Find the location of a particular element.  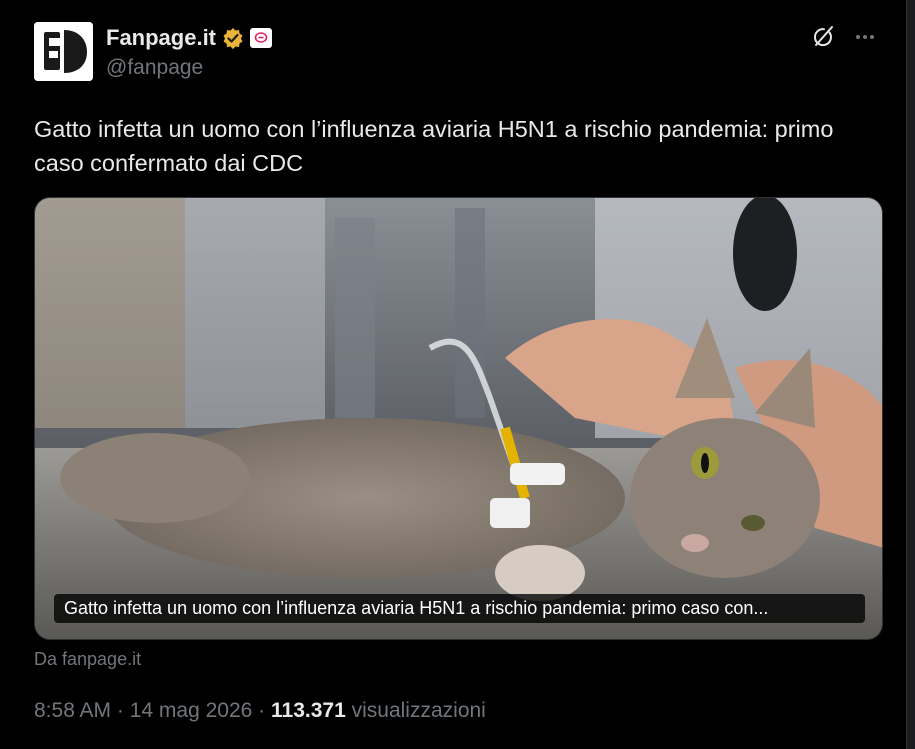

author-name-row: Fanpage.it is located at coordinates (189, 38).